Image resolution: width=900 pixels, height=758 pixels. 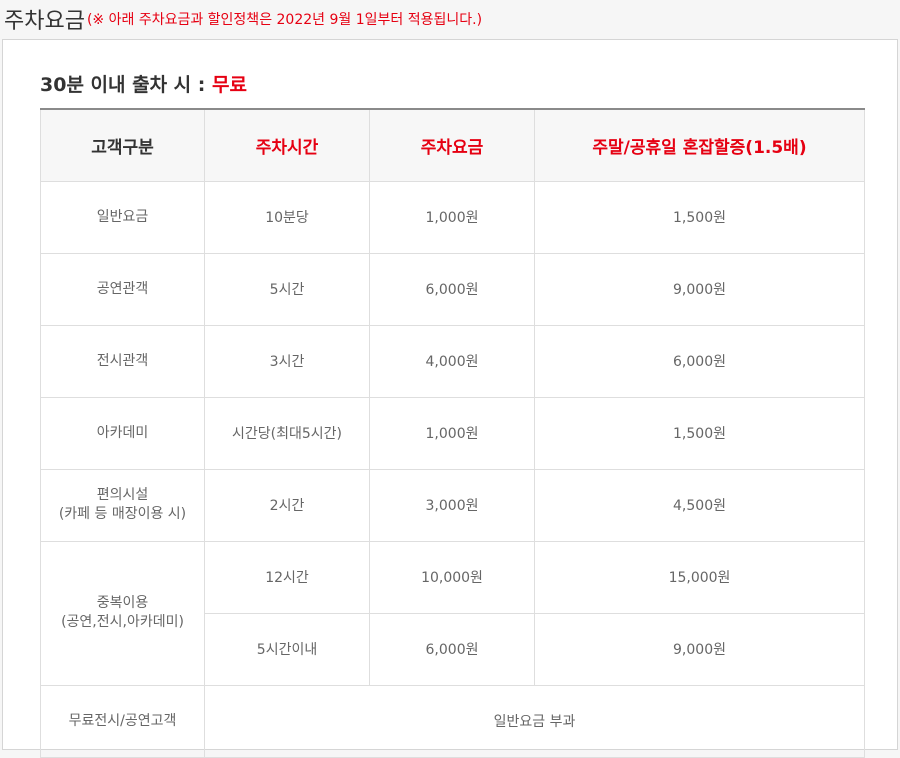 What do you see at coordinates (287, 577) in the screenshot?
I see `cell-time: 12시간` at bounding box center [287, 577].